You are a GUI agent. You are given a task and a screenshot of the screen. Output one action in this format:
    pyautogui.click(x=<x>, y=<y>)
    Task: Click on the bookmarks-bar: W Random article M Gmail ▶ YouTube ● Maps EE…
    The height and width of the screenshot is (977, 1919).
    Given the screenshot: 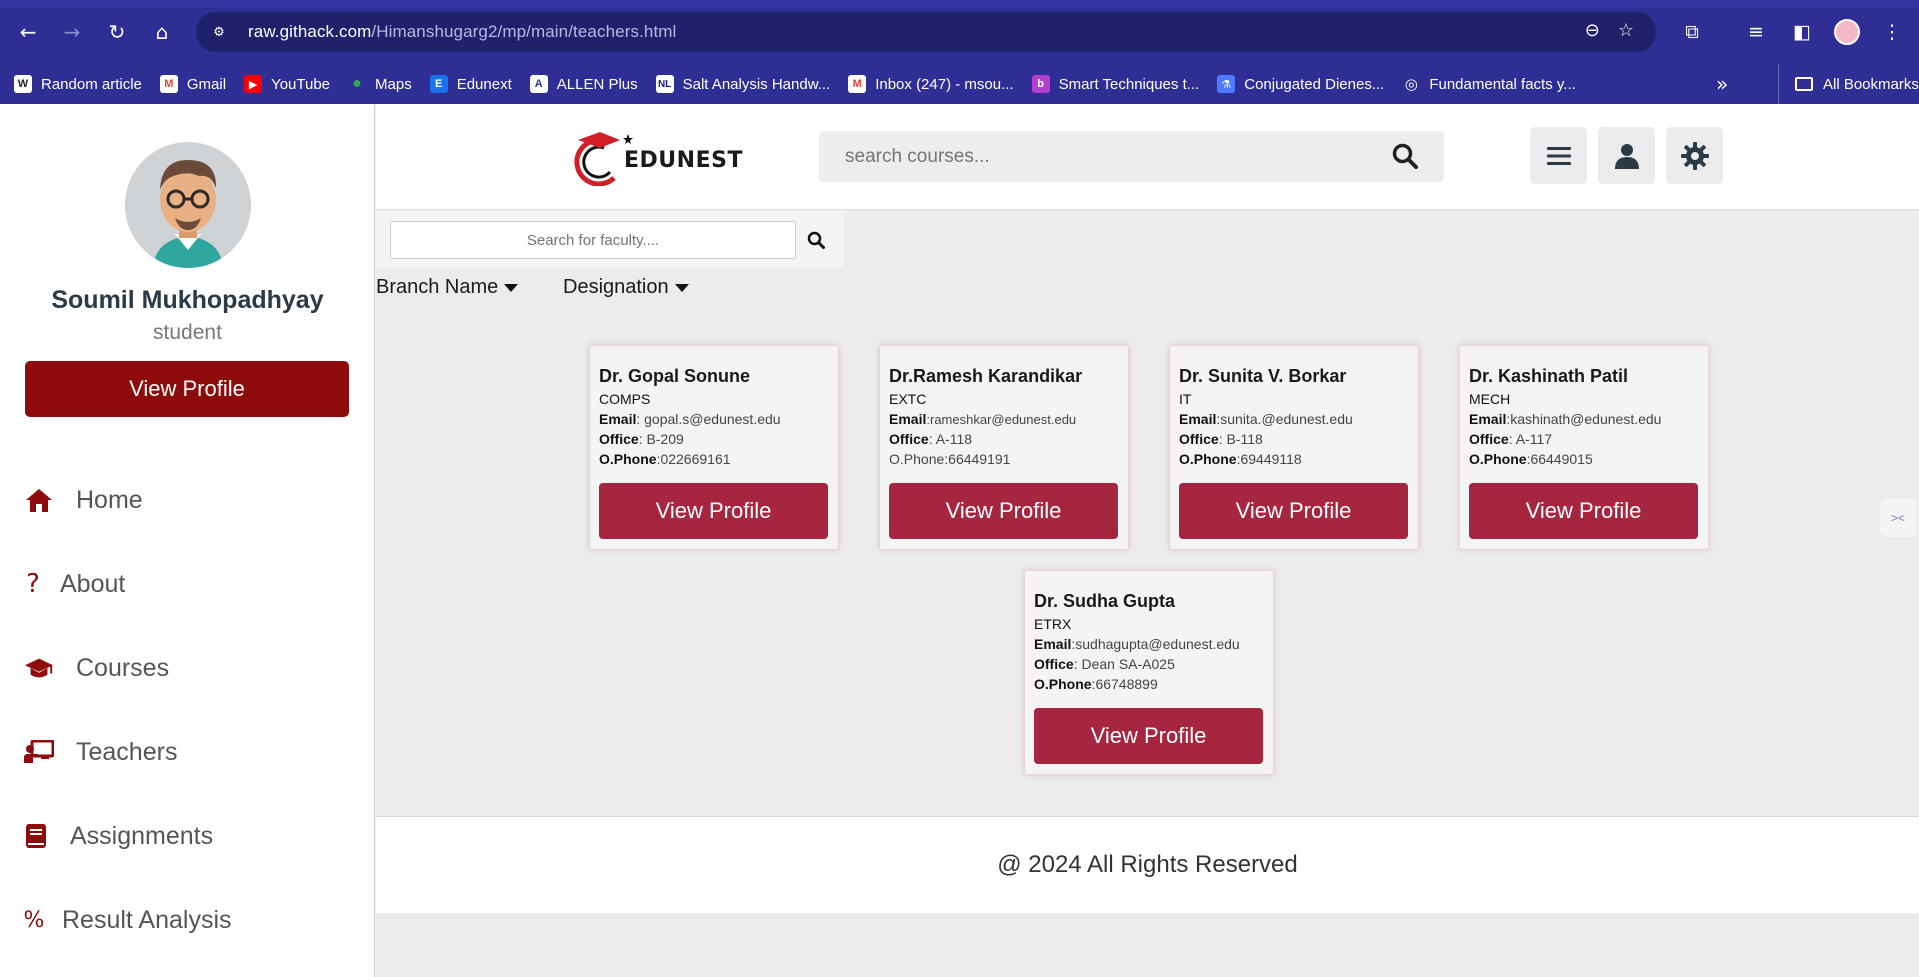 What is the action you would take?
    pyautogui.click(x=959, y=84)
    